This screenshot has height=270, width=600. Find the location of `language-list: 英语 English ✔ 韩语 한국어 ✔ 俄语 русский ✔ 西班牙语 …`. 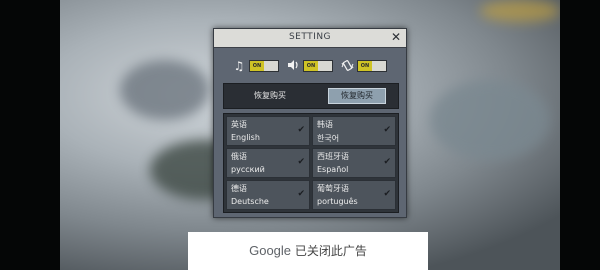

language-list: 英语 English ✔ 韩语 한국어 ✔ 俄语 русский ✔ 西班牙语 … is located at coordinates (311, 163).